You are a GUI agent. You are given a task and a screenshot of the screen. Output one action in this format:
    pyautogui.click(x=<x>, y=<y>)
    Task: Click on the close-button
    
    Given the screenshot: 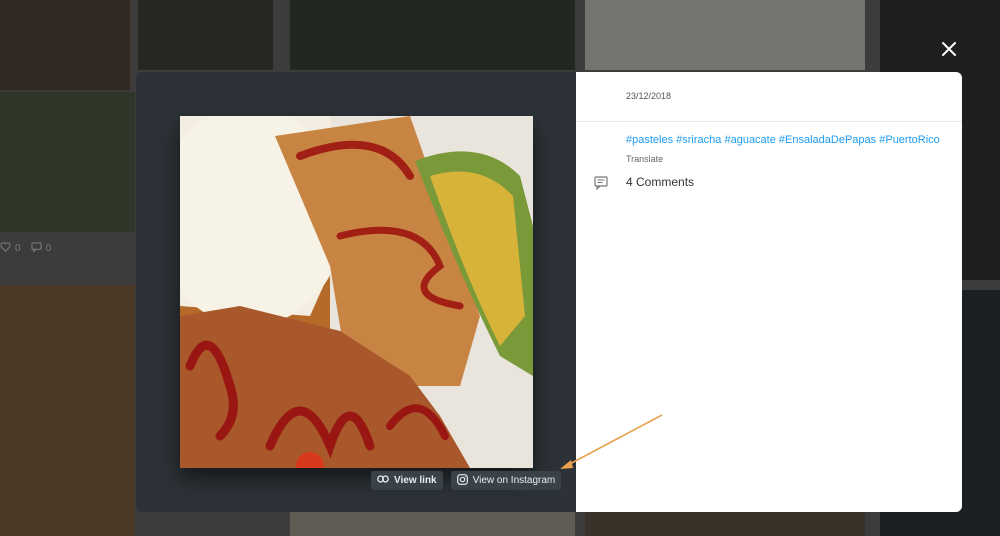 What is the action you would take?
    pyautogui.click(x=949, y=51)
    